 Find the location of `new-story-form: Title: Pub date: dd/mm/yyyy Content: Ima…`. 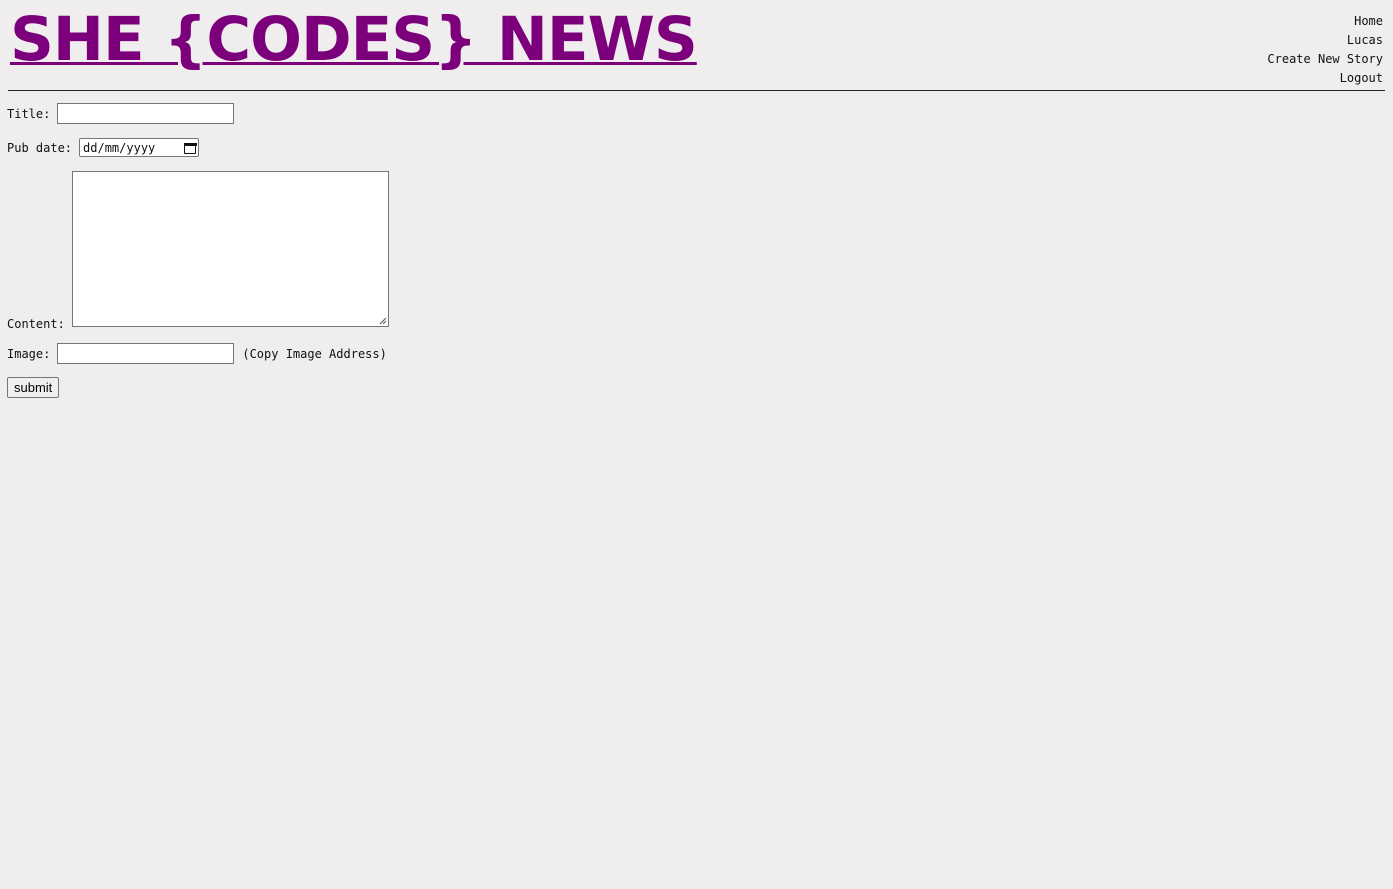

new-story-form: Title: Pub date: dd/mm/yyyy Content: Ima… is located at coordinates (198, 250).